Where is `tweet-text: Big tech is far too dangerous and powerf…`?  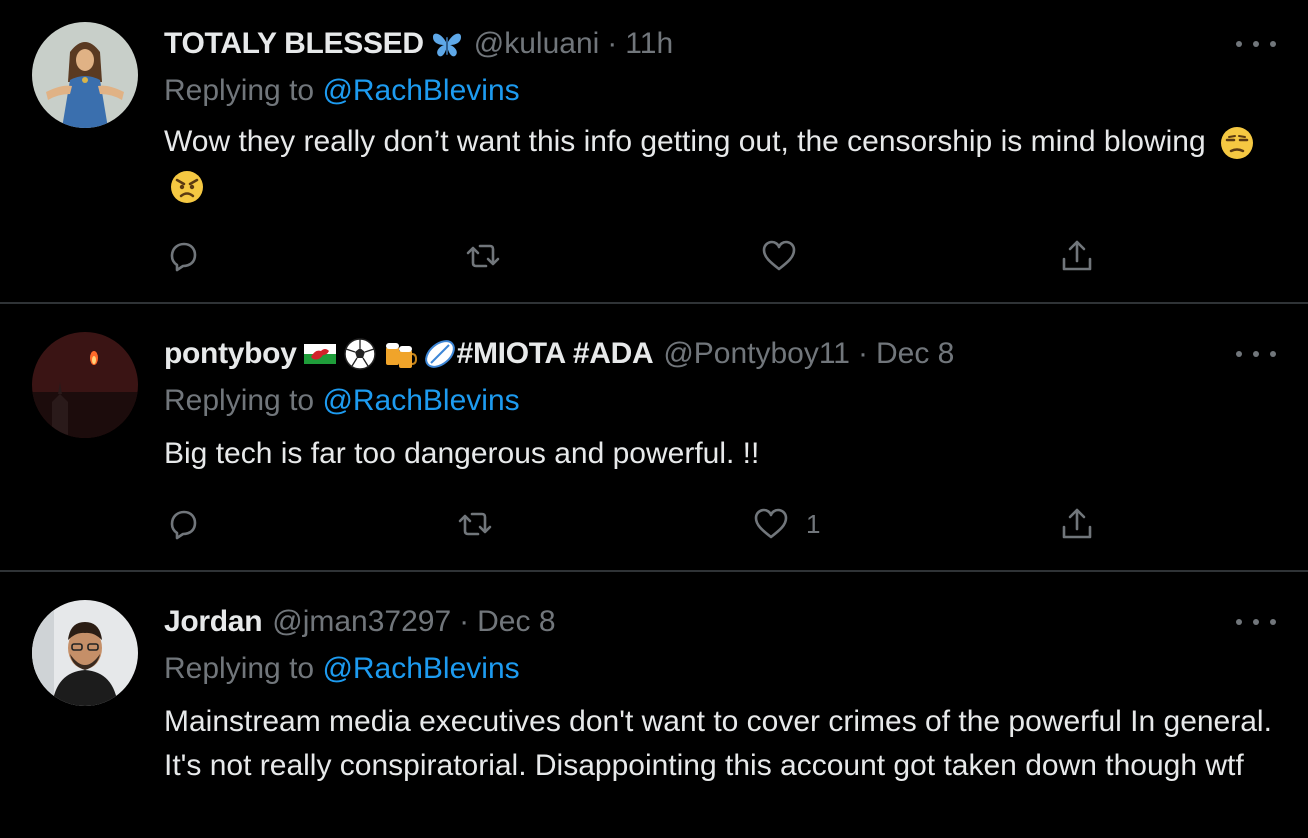 tweet-text: Big tech is far too dangerous and powerf… is located at coordinates (719, 454).